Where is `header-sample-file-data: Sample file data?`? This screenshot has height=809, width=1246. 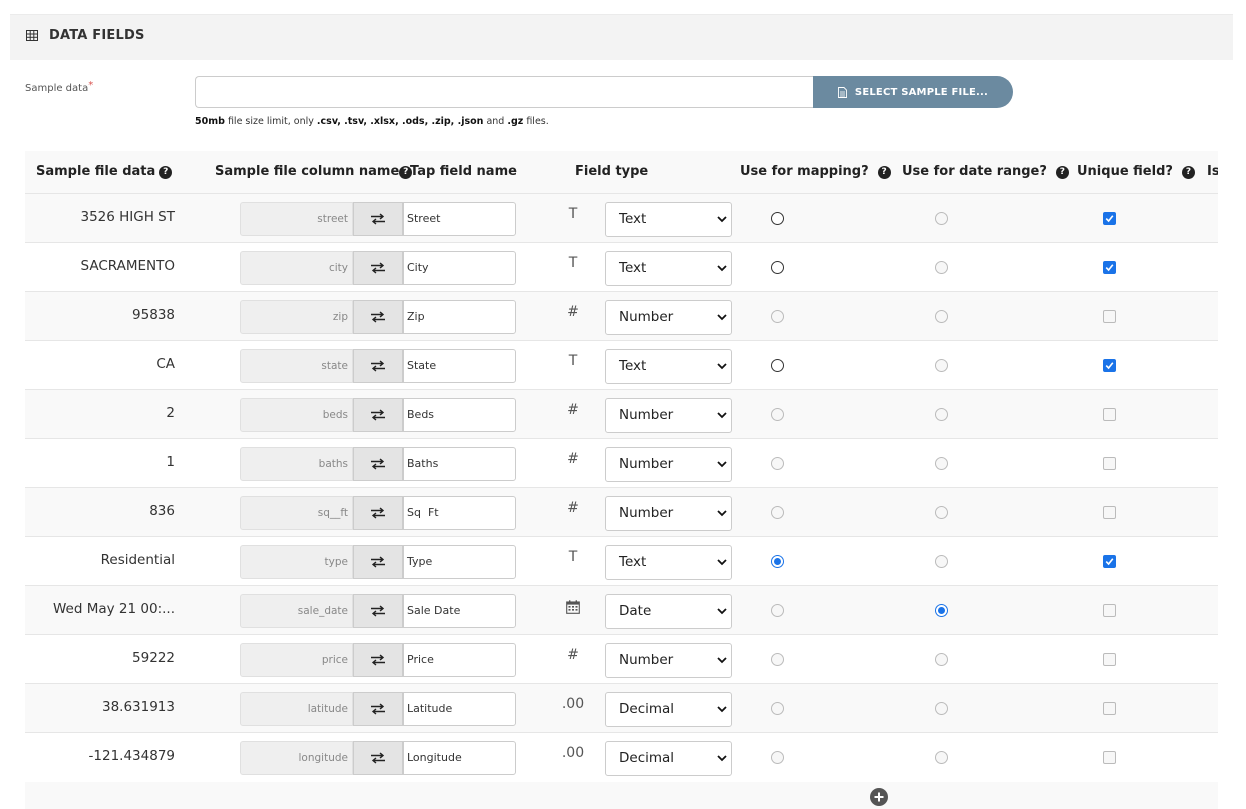 header-sample-file-data: Sample file data? is located at coordinates (104, 171).